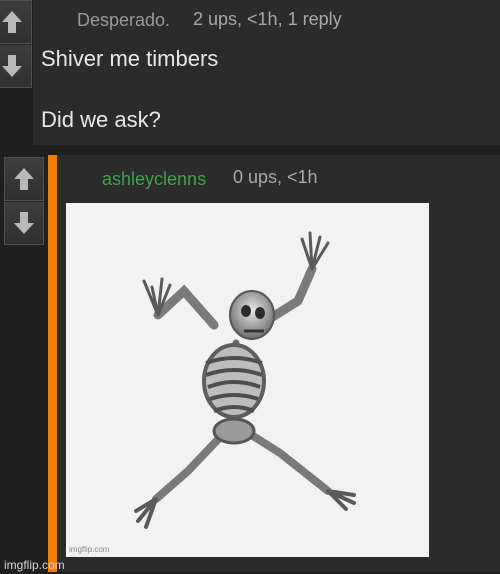  What do you see at coordinates (52, 363) in the screenshot?
I see `reply-thread-indicator` at bounding box center [52, 363].